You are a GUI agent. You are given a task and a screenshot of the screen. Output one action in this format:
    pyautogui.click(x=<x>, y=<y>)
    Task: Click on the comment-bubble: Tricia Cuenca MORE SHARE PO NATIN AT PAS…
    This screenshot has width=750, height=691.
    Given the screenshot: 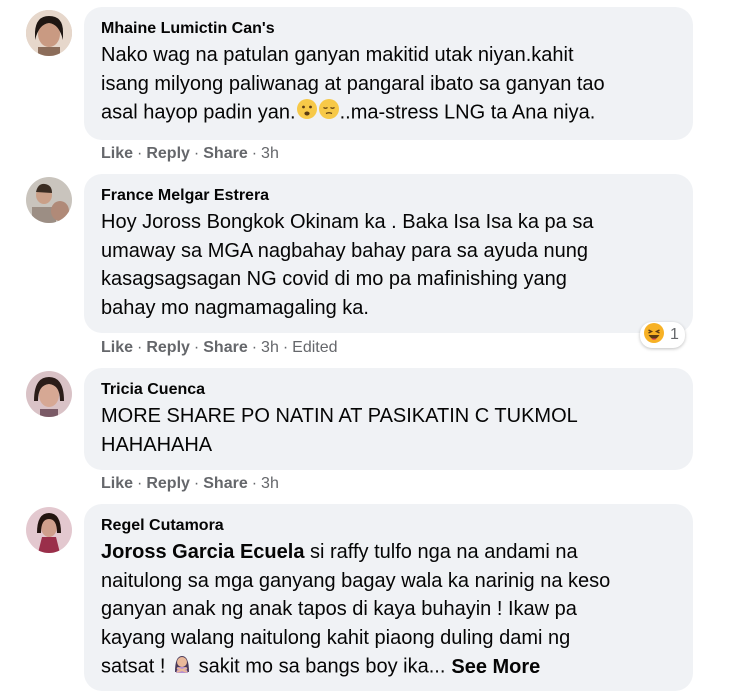 What is the action you would take?
    pyautogui.click(x=388, y=419)
    